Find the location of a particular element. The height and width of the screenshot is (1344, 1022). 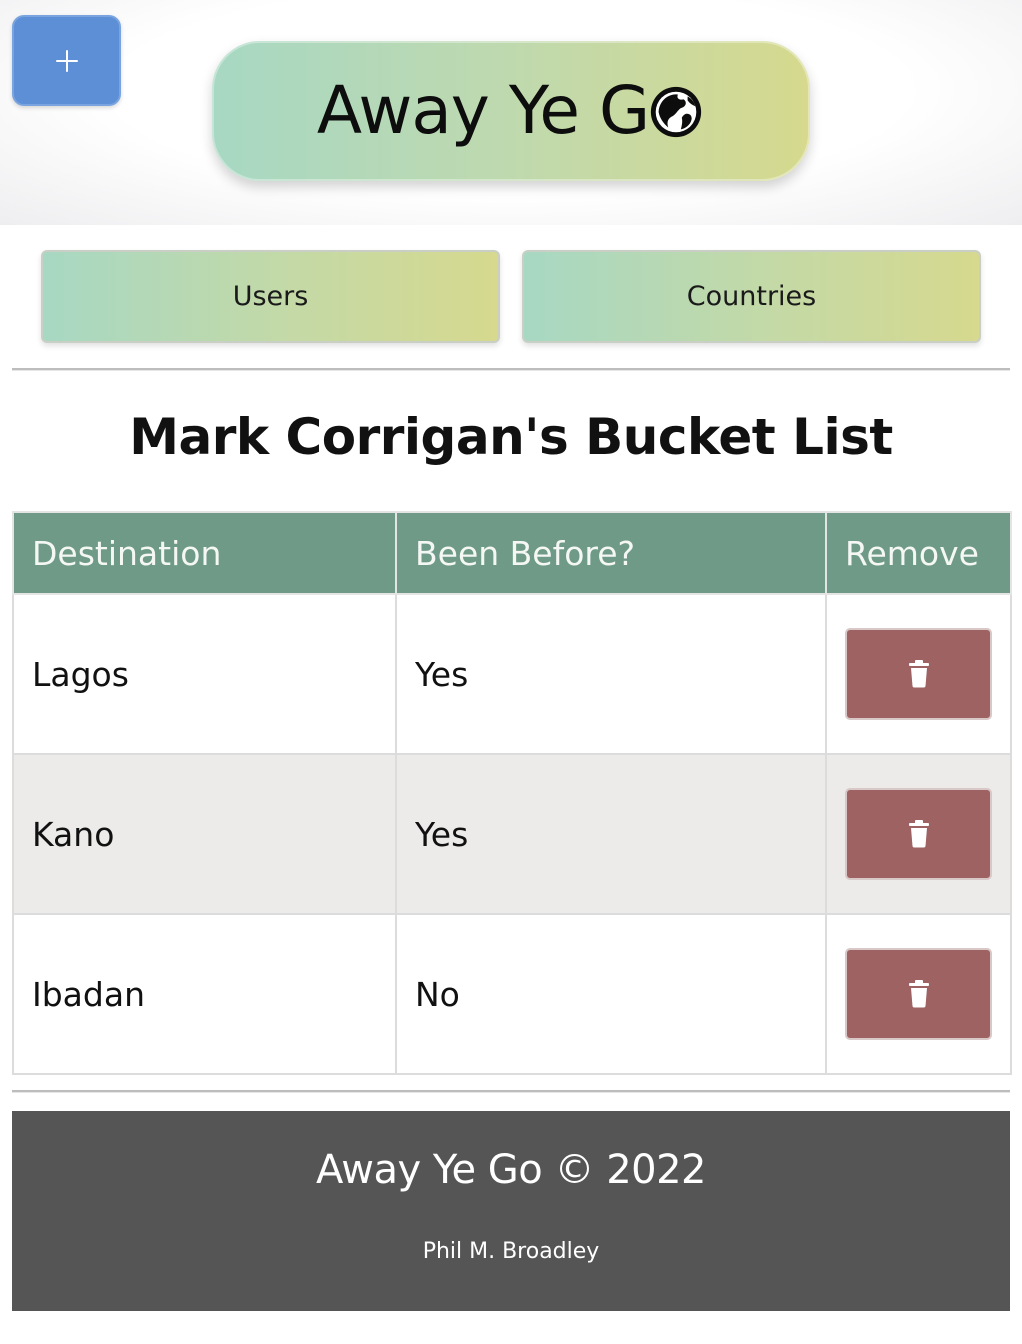

destination-cell: Ibadan is located at coordinates (204, 994).